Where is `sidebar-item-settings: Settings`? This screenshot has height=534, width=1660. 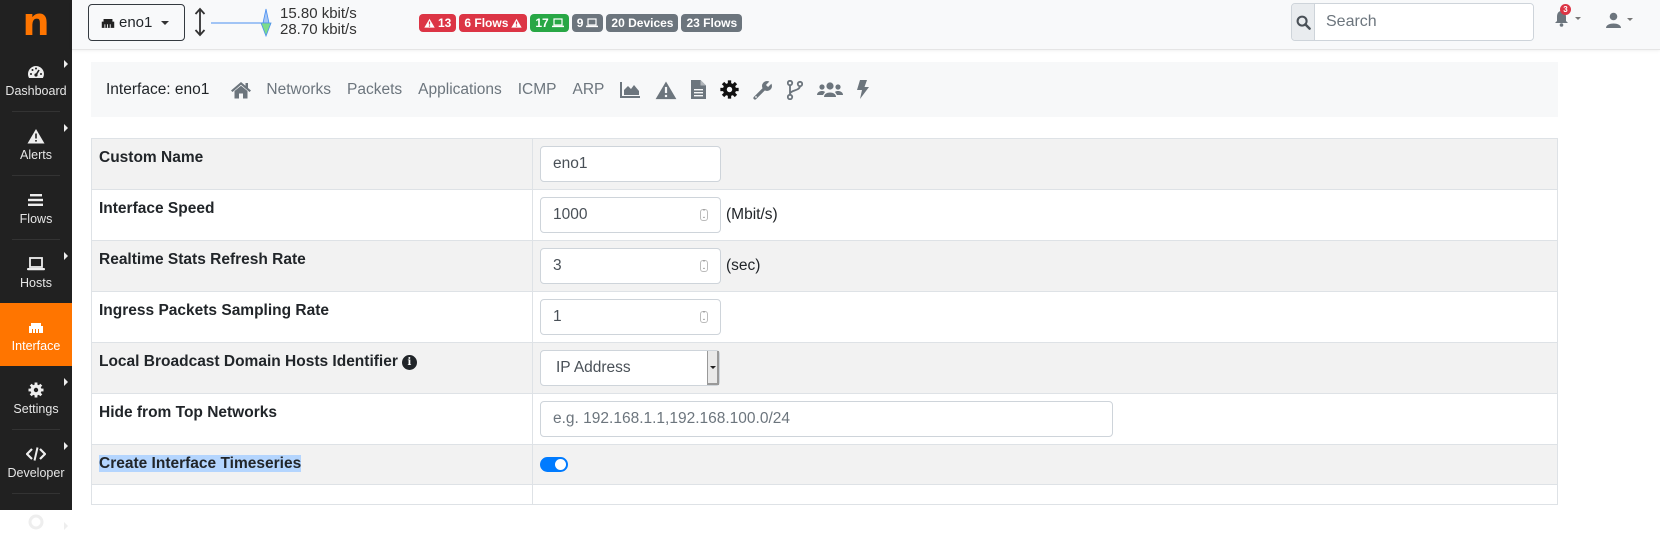 sidebar-item-settings: Settings is located at coordinates (36, 397).